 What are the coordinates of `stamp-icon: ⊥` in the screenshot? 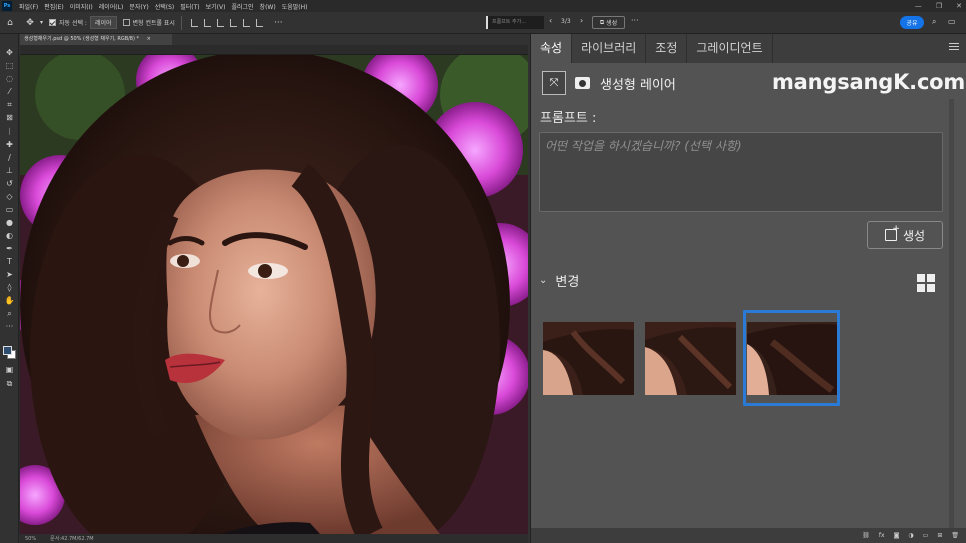 It's located at (9, 170).